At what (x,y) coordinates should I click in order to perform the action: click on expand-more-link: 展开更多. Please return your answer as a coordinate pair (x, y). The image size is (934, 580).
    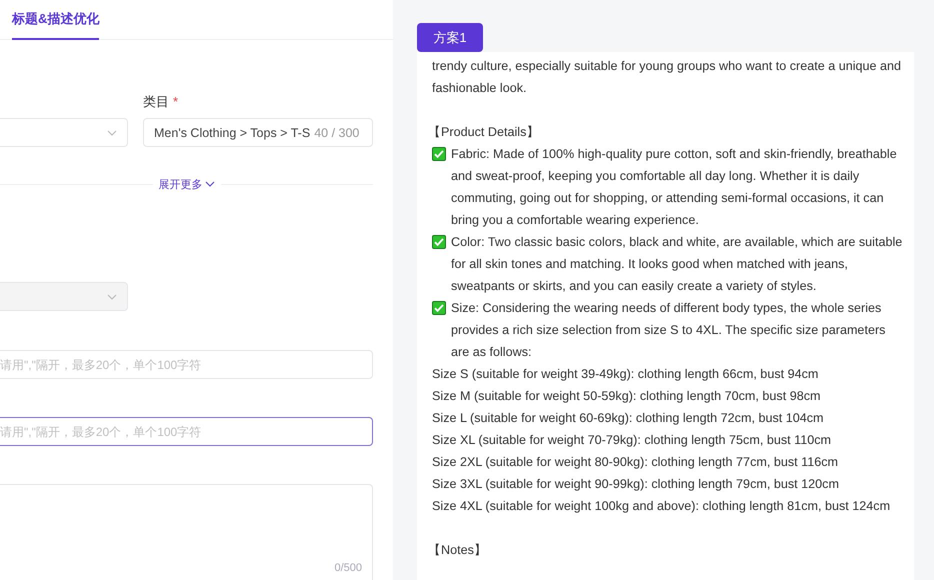
    Looking at the image, I should click on (186, 184).